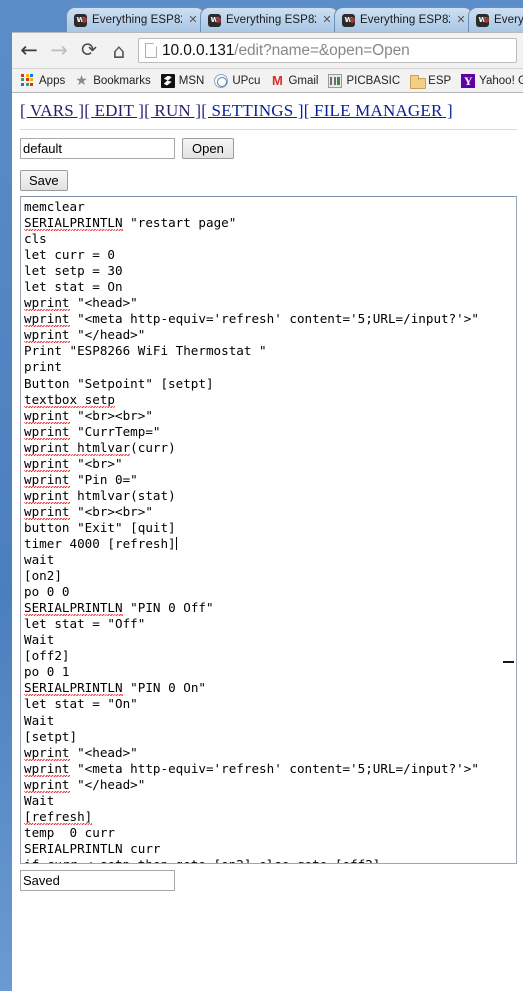 This screenshot has width=523, height=991. What do you see at coordinates (145, 351) in the screenshot?
I see `code-line: Print "ESP8266 WiFi Thermostat "` at bounding box center [145, 351].